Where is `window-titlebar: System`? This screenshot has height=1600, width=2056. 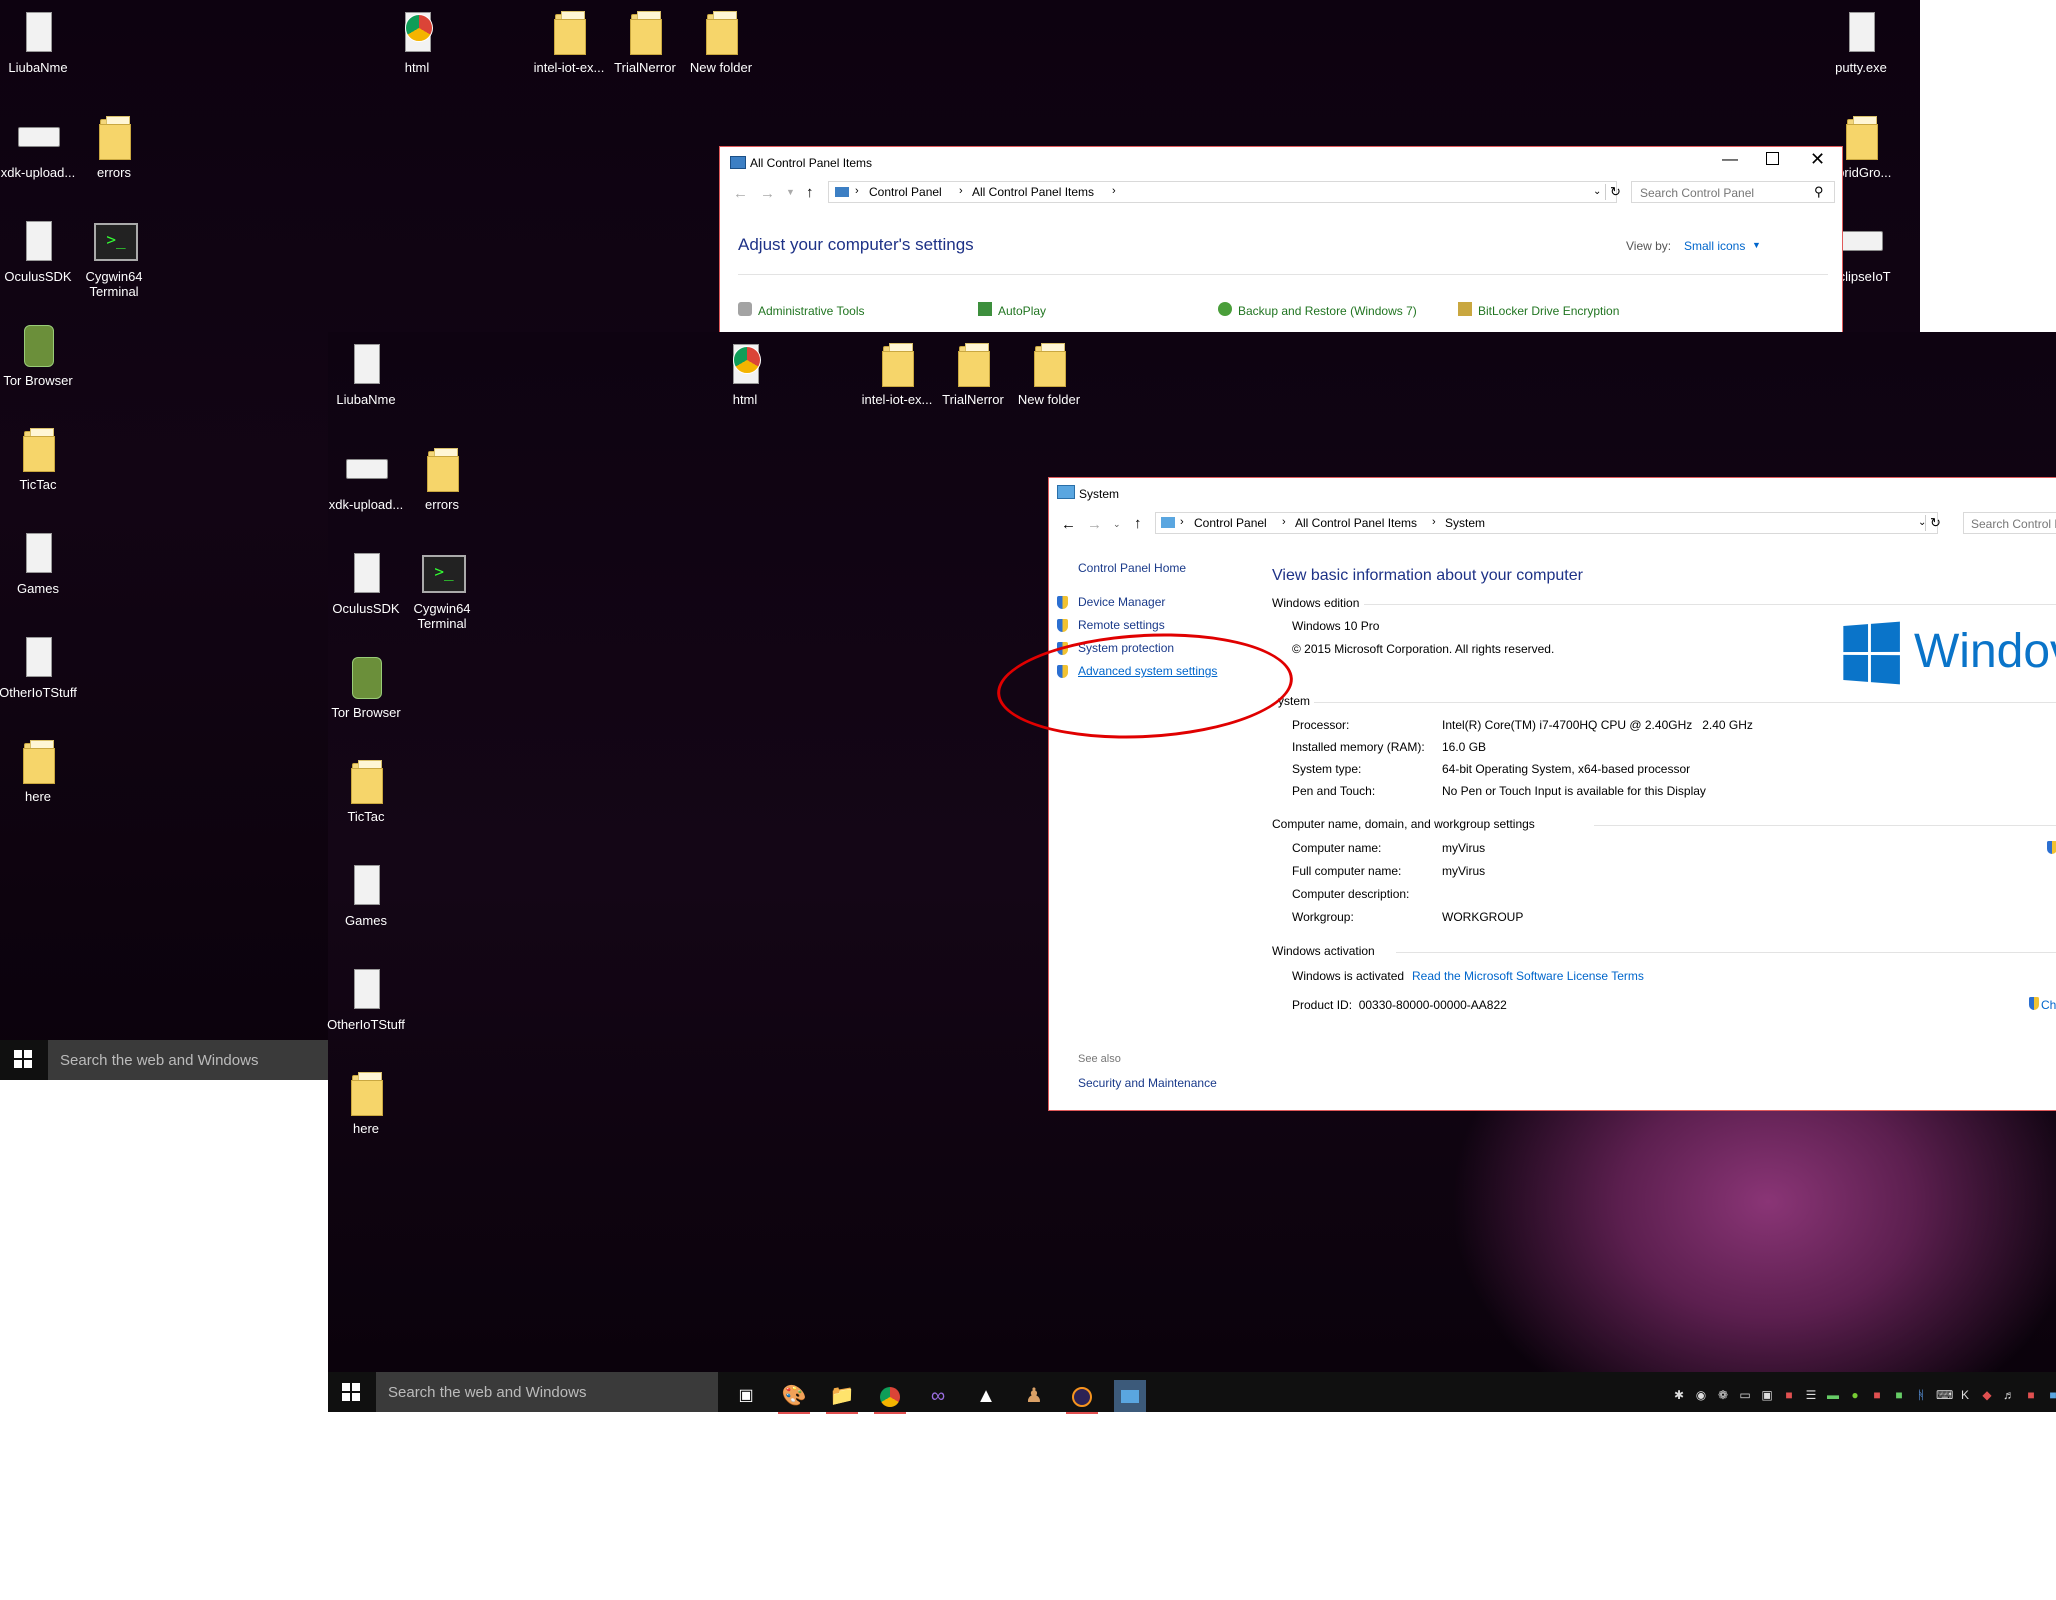
window-titlebar: System is located at coordinates (1552, 493).